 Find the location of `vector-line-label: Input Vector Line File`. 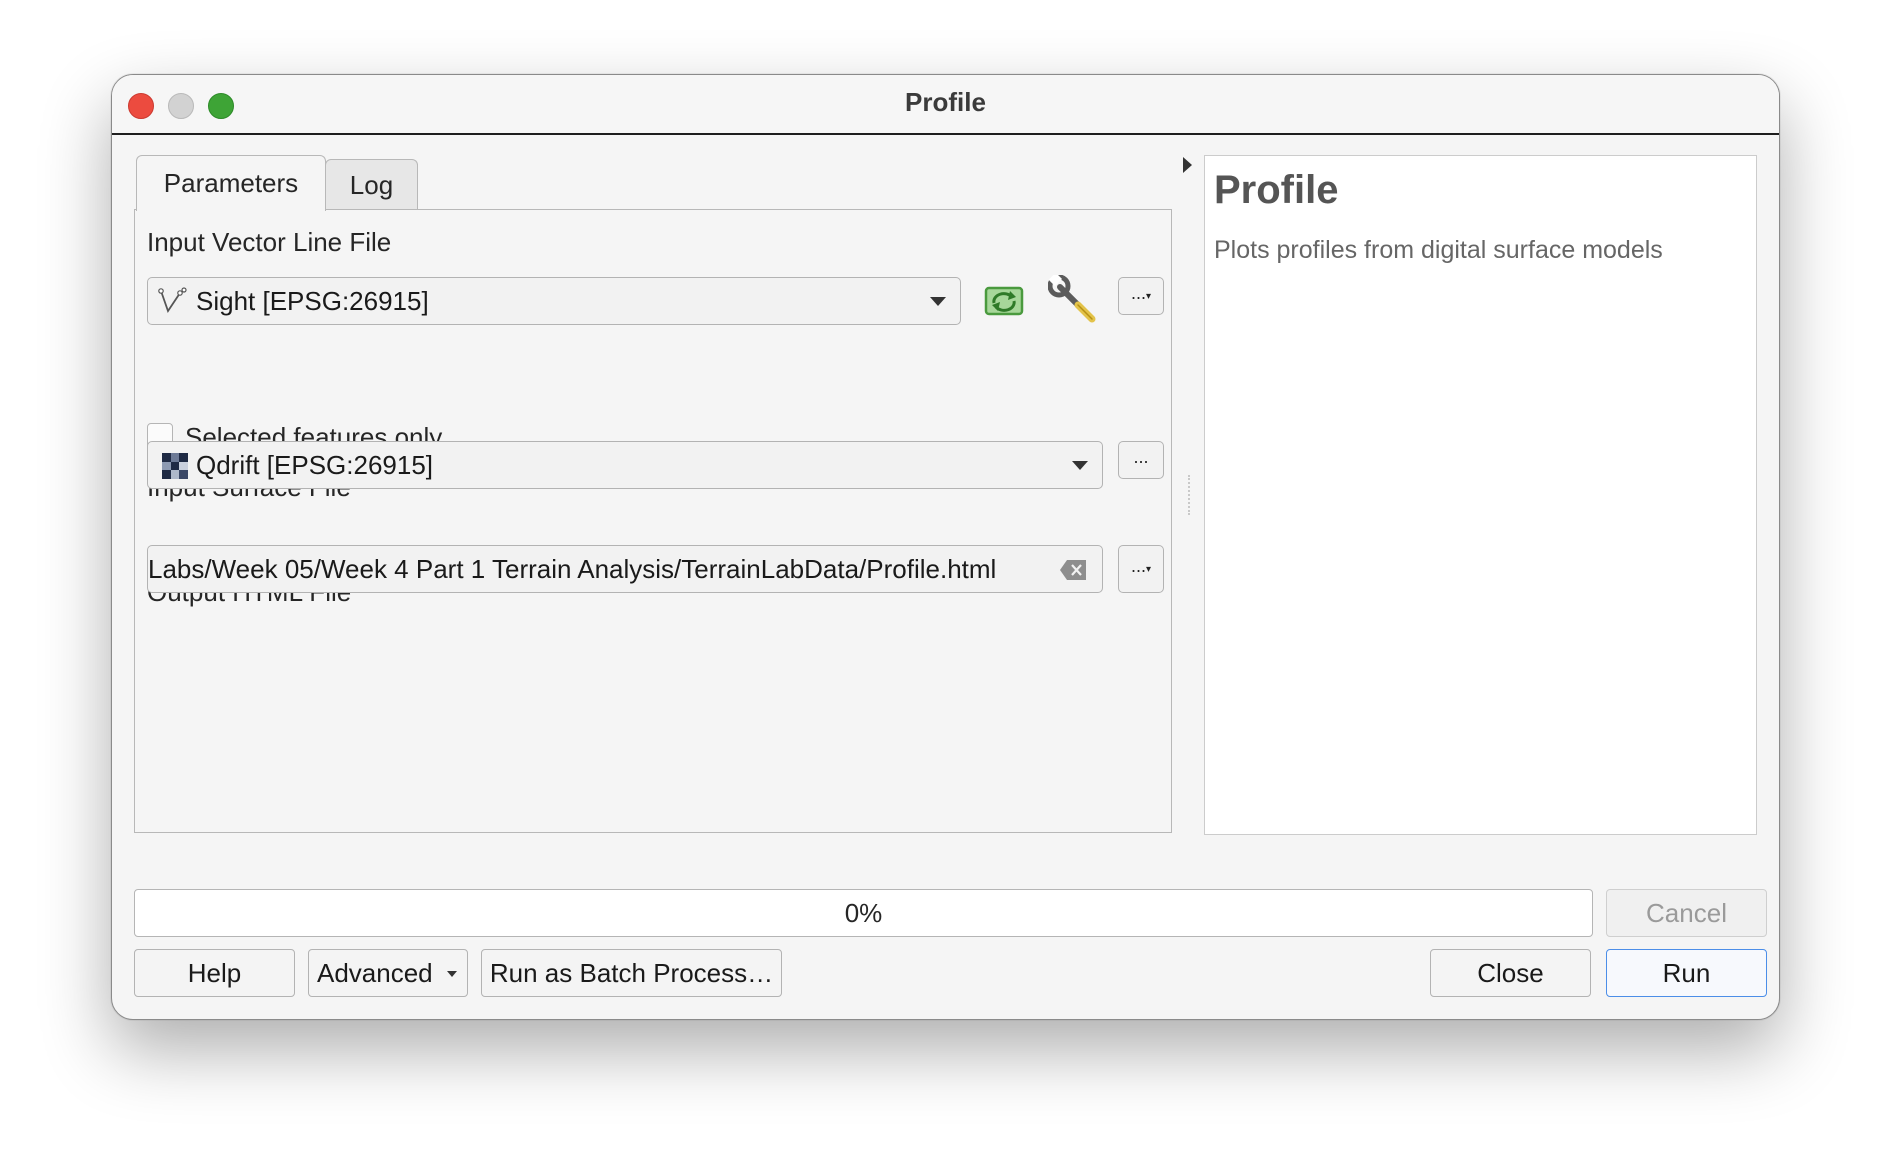

vector-line-label: Input Vector Line File is located at coordinates (269, 242).